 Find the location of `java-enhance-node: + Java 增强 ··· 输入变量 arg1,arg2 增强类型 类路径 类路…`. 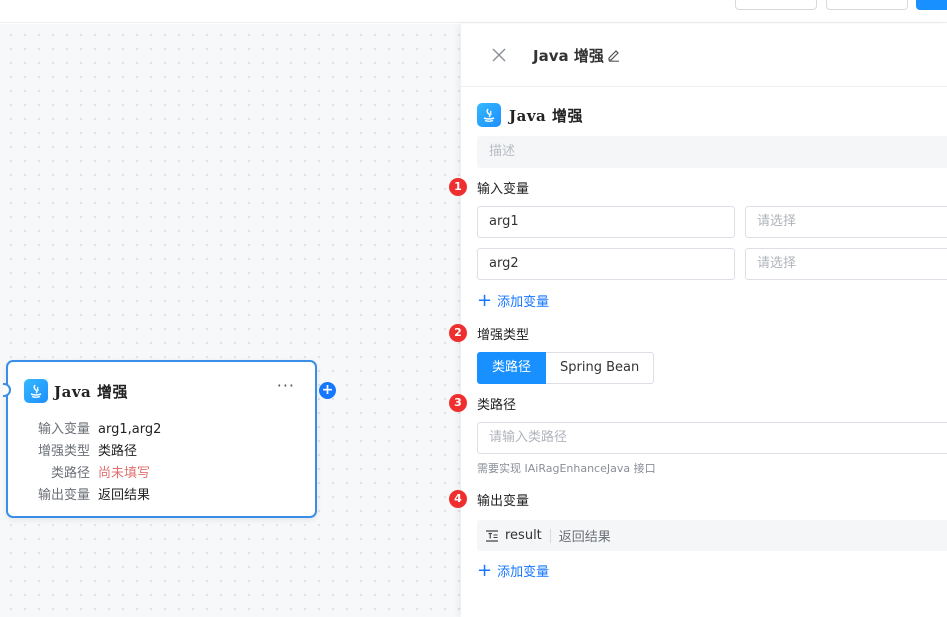

java-enhance-node: + Java 增强 ··· 输入变量 arg1,arg2 增强类型 类路径 类路… is located at coordinates (169, 439).